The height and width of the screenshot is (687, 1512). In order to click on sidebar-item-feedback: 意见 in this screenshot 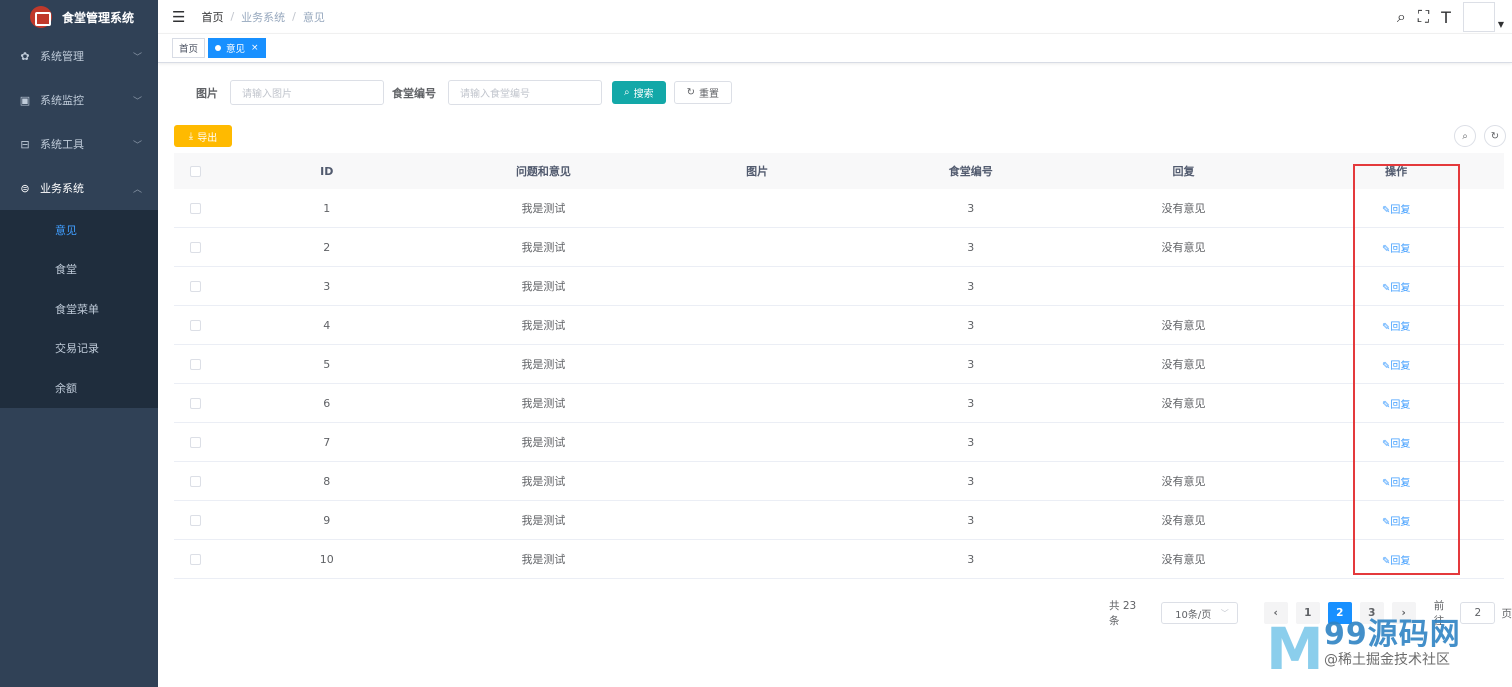, I will do `click(79, 230)`.